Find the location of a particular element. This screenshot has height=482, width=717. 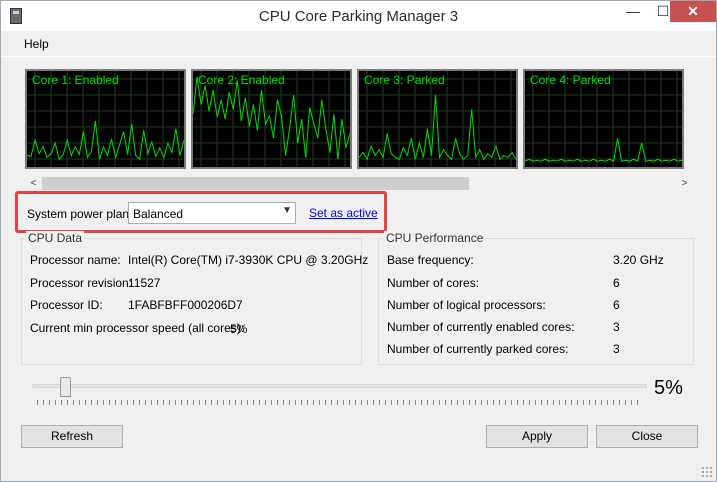

chevron-down-icon: ▼ is located at coordinates (287, 210).